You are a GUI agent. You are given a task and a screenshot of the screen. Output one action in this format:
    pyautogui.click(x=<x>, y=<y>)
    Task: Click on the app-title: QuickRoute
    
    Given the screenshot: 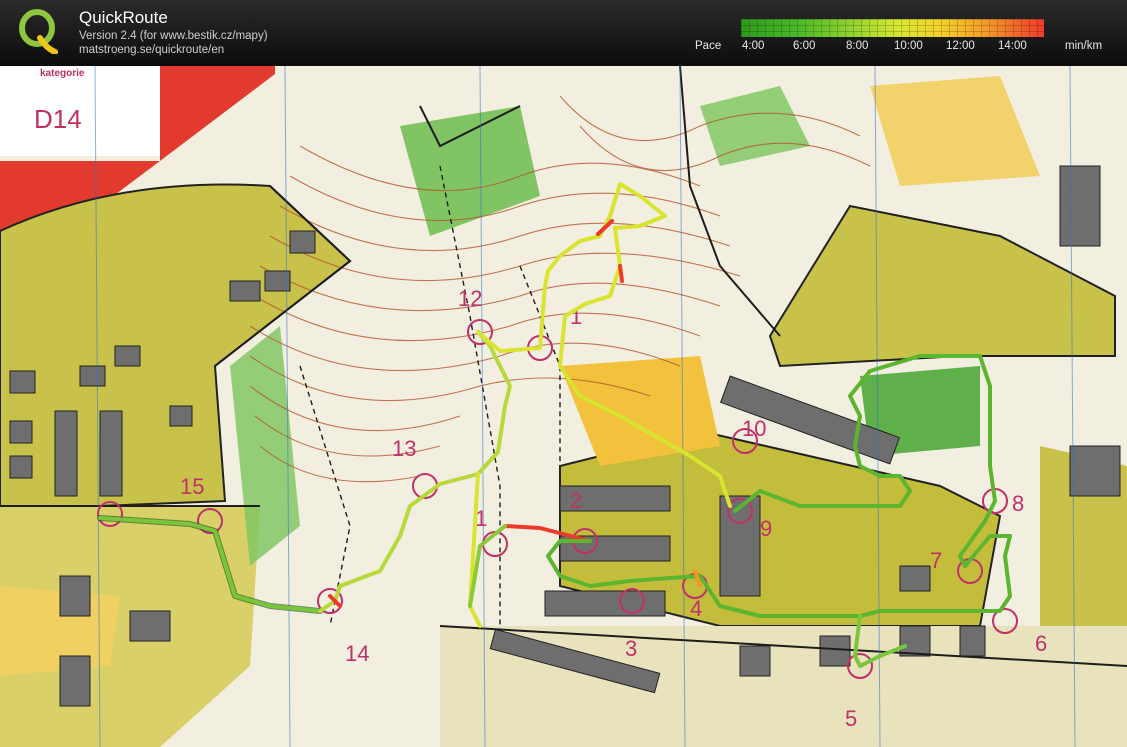 What is the action you would take?
    pyautogui.click(x=123, y=17)
    